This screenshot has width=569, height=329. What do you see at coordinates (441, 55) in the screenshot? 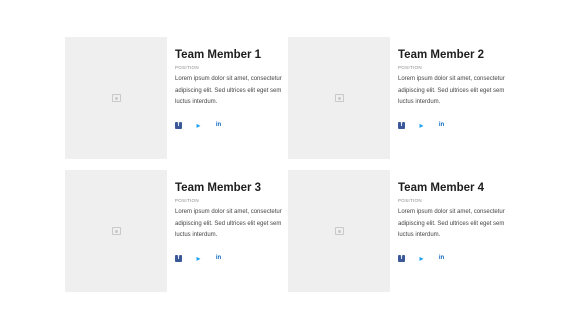
I see `member-name: Team Member 2` at bounding box center [441, 55].